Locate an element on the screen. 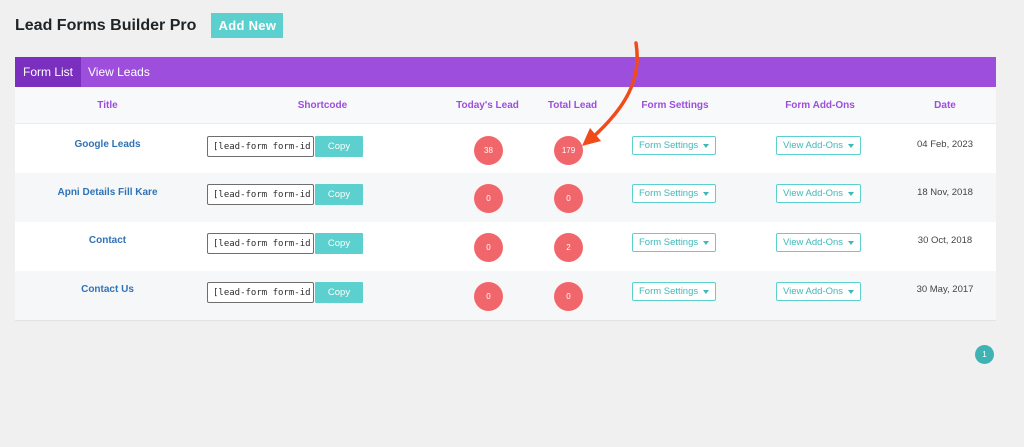 The width and height of the screenshot is (1024, 447). form-title-link: Apni Details Fill Kare is located at coordinates (107, 192).